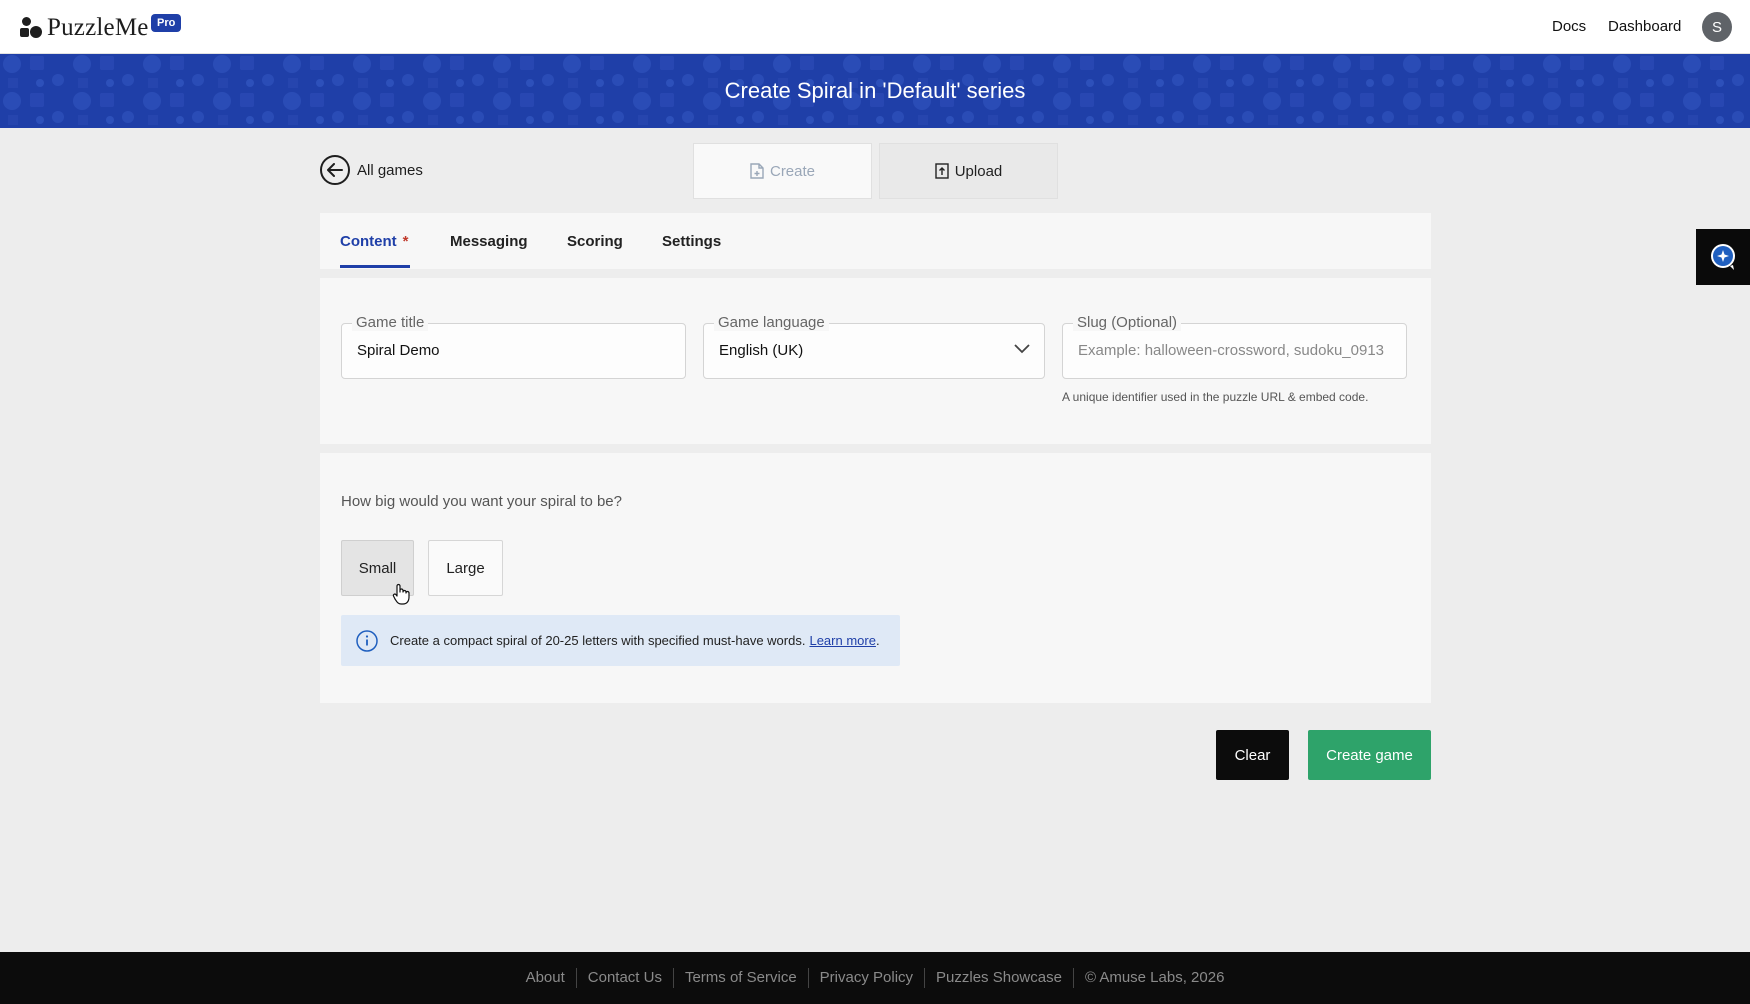  Describe the element at coordinates (1369, 755) in the screenshot. I see `create-game-button: Create game` at that location.